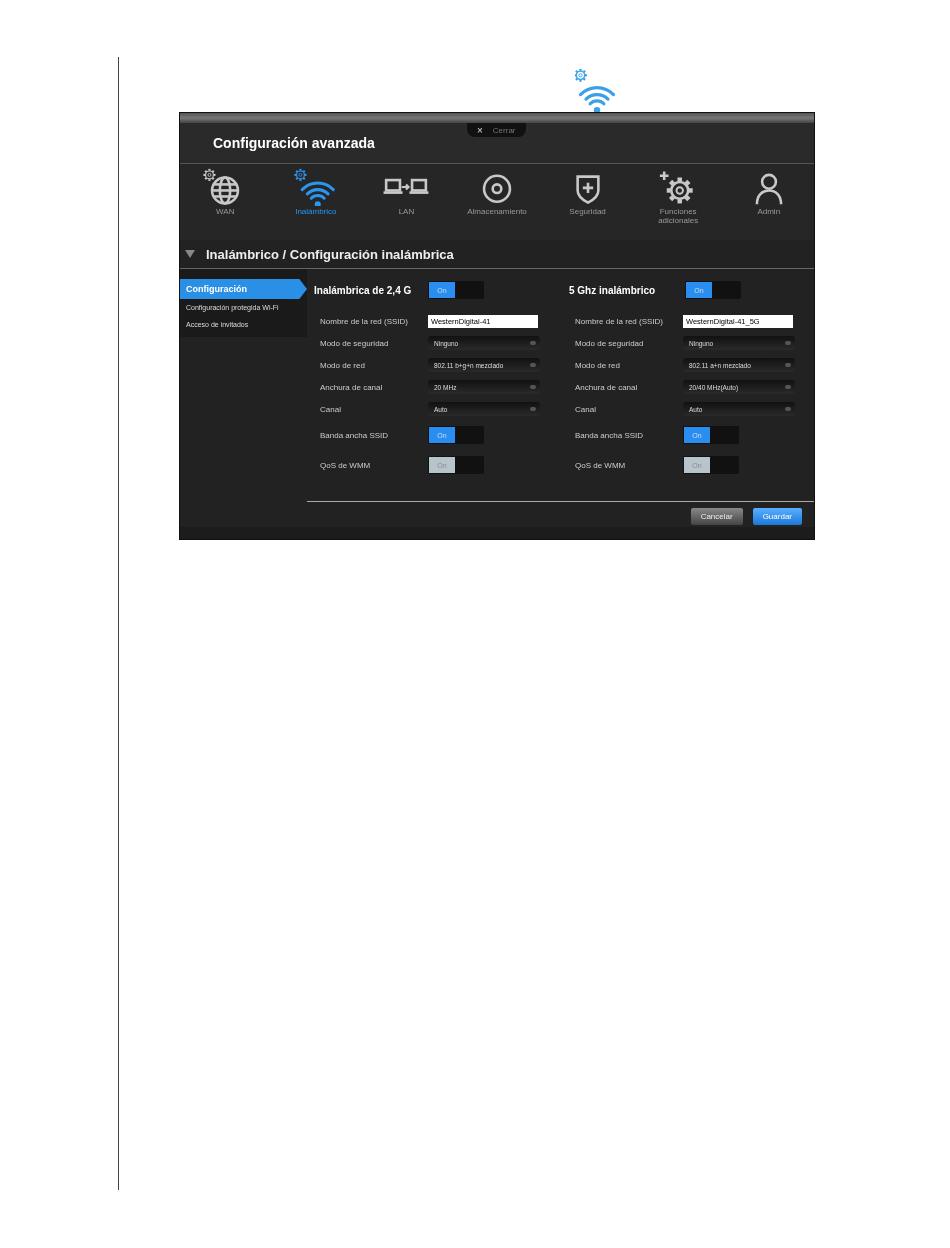 This screenshot has height=1248, width=950. What do you see at coordinates (497, 202) in the screenshot?
I see `nav-tab: Almacenamiento` at bounding box center [497, 202].